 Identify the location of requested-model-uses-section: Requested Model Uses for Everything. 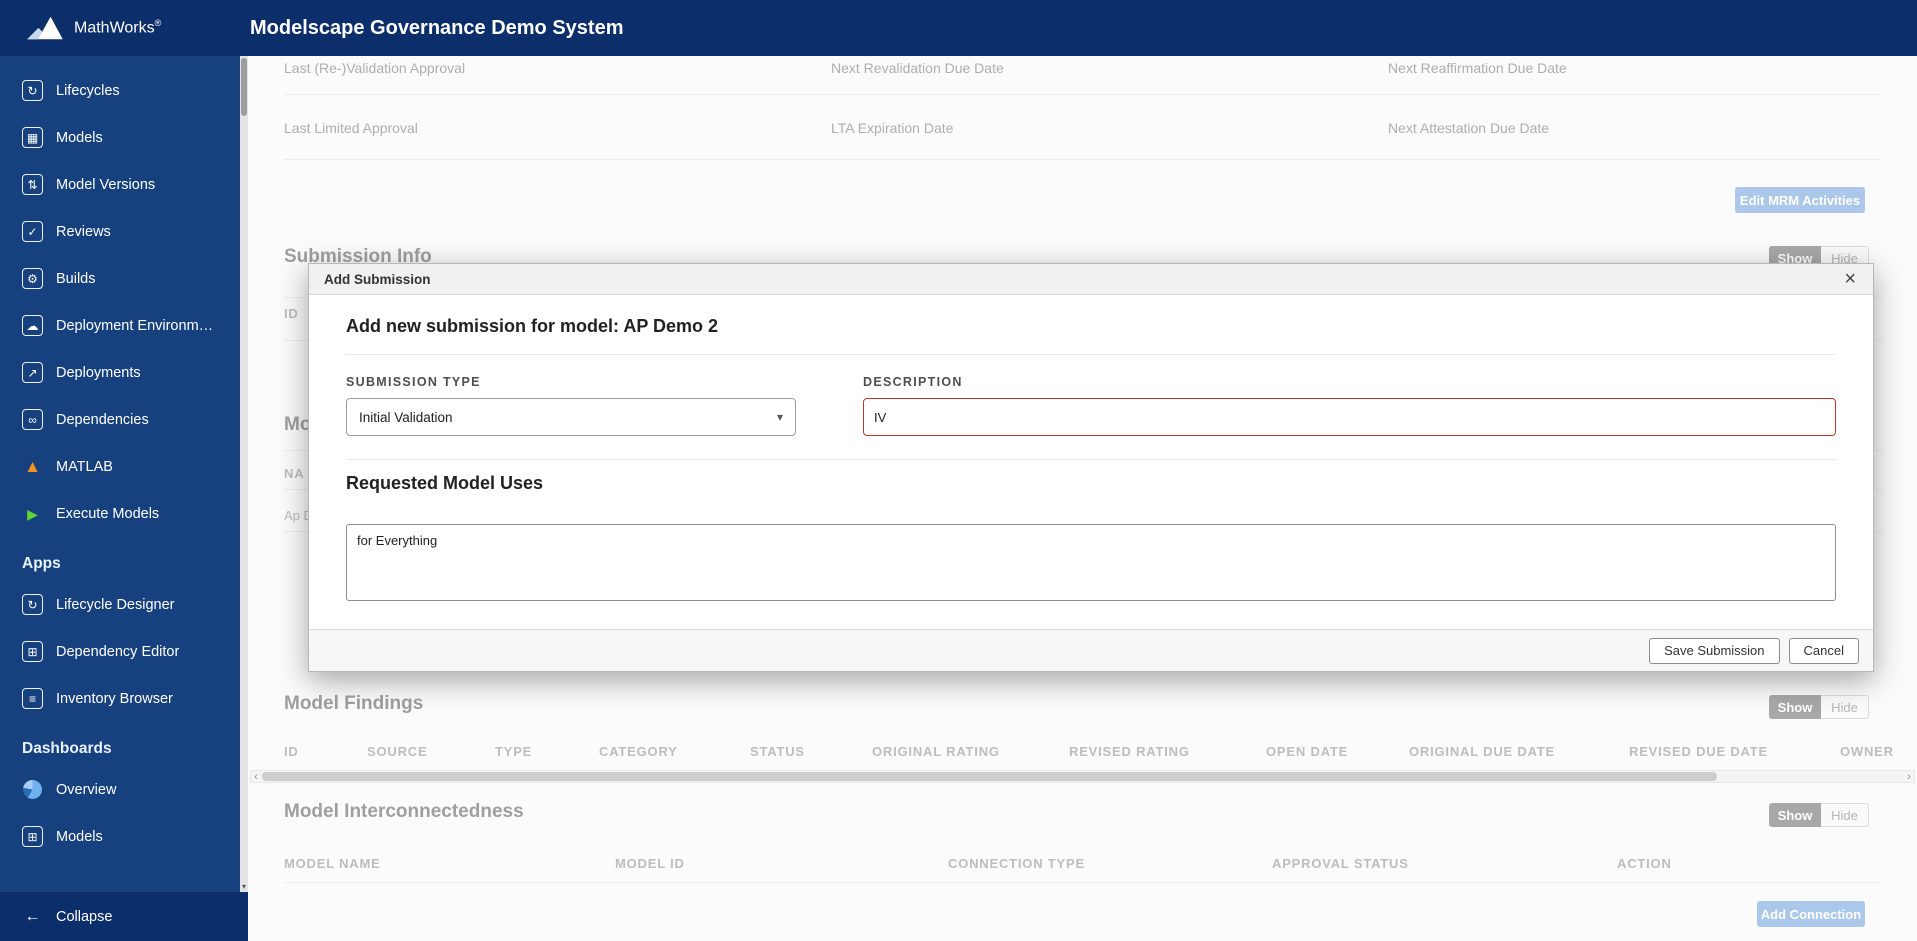
(1091, 532).